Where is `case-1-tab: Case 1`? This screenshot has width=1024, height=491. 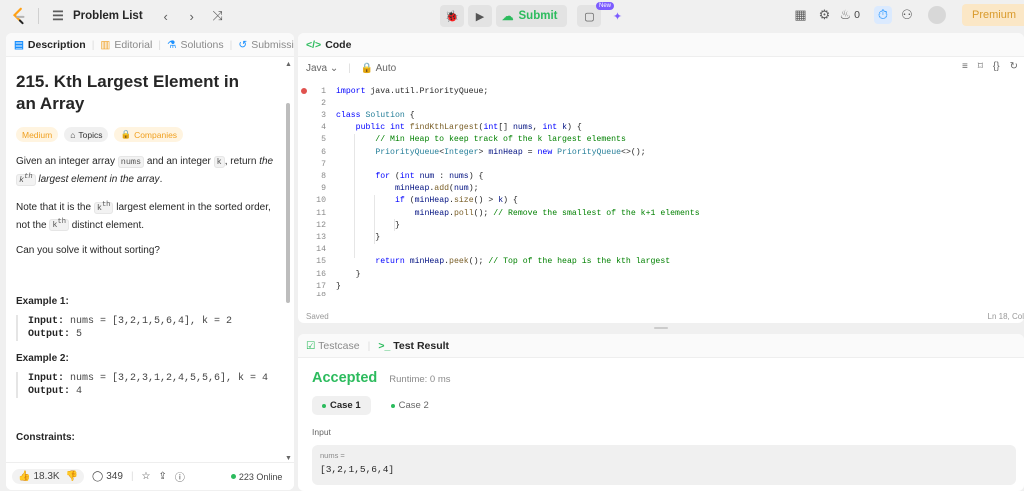 case-1-tab: Case 1 is located at coordinates (341, 405).